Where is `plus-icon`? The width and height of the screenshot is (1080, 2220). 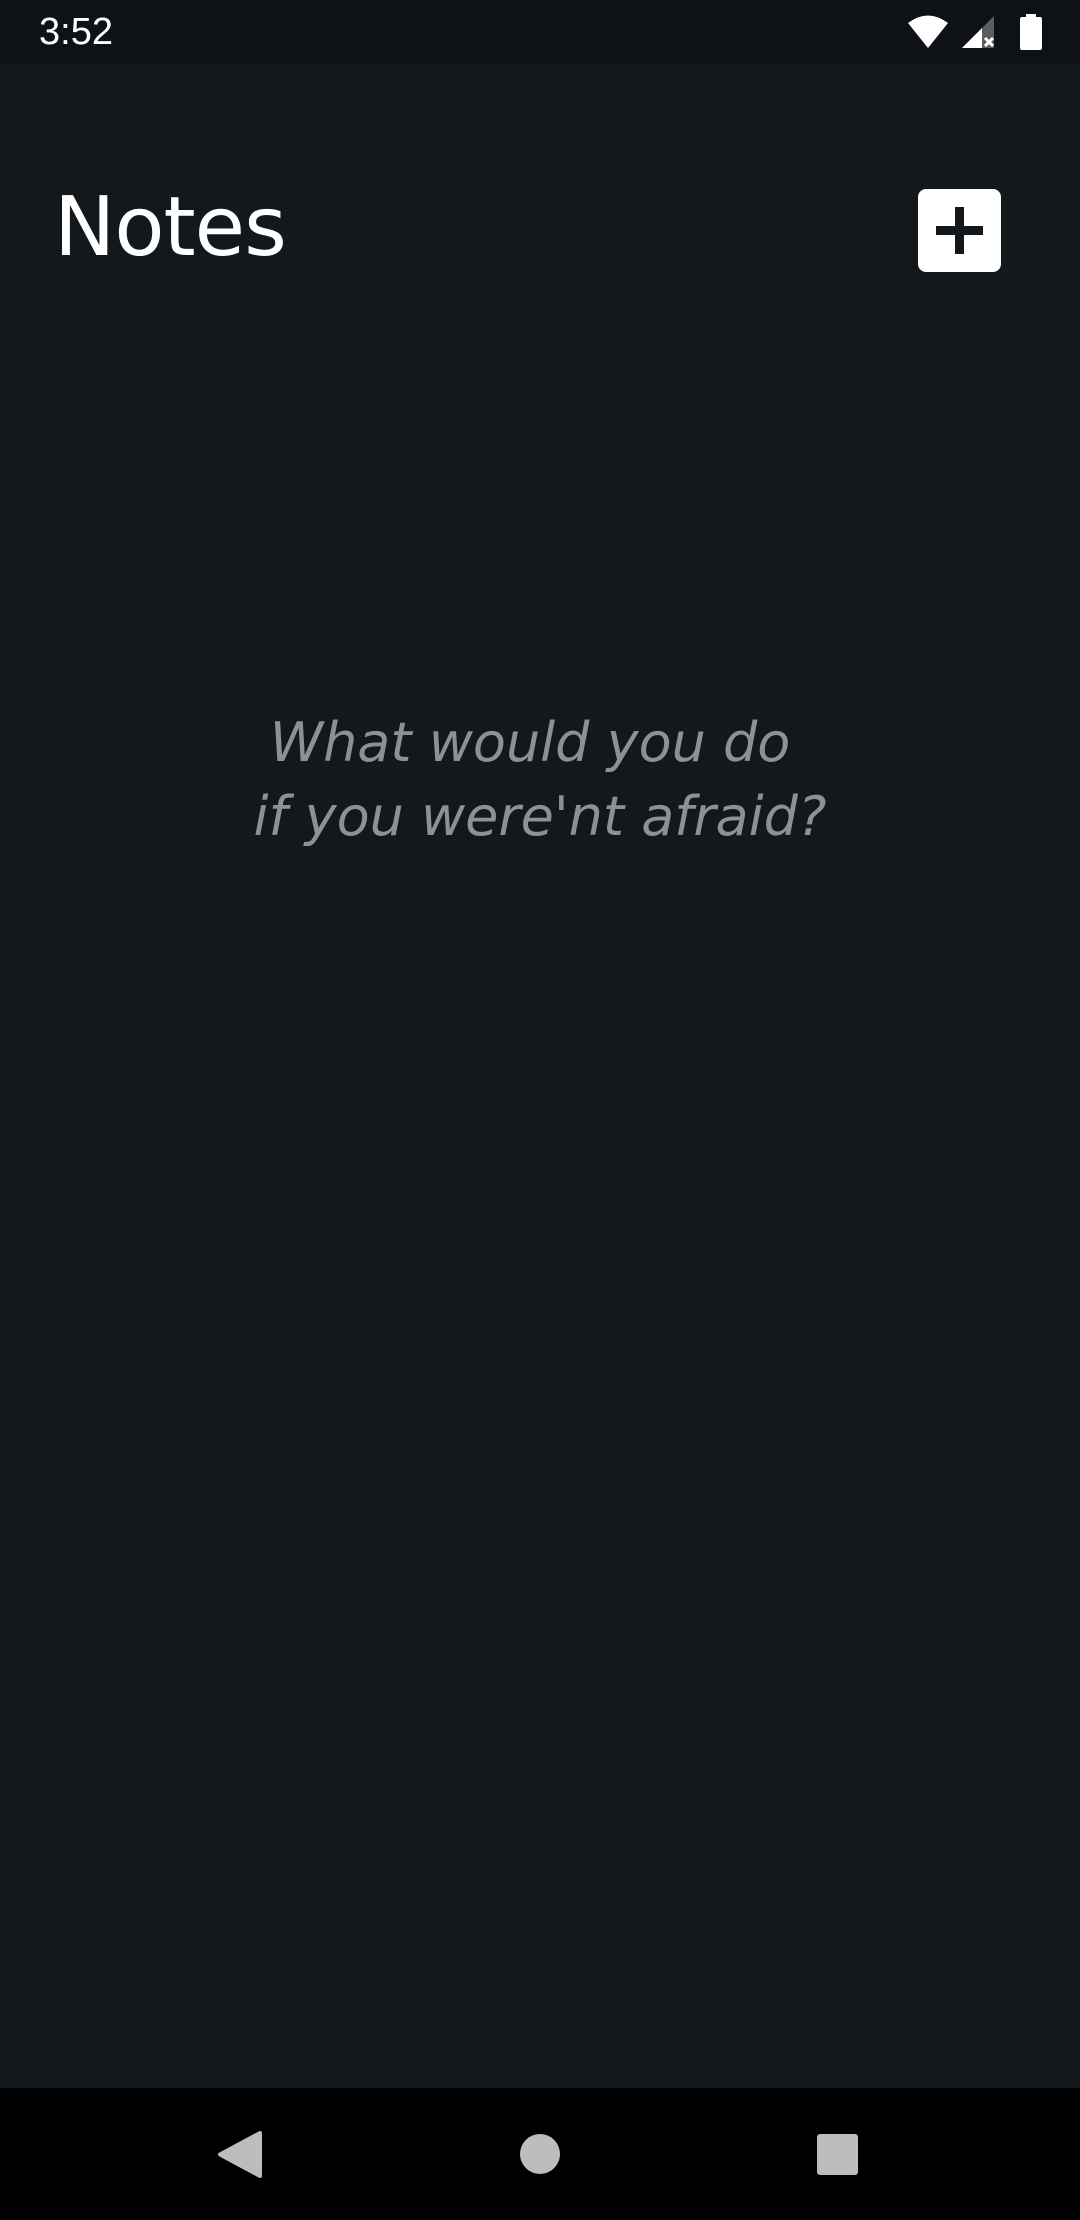
plus-icon is located at coordinates (959, 230).